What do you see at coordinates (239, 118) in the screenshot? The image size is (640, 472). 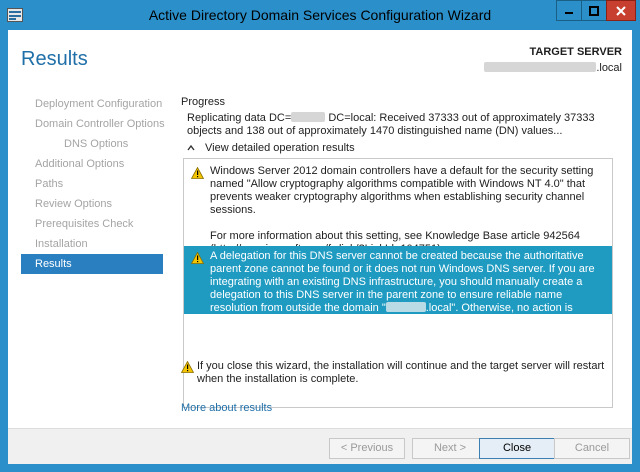 I see `progress-text-prefix: Replicating data DC=` at bounding box center [239, 118].